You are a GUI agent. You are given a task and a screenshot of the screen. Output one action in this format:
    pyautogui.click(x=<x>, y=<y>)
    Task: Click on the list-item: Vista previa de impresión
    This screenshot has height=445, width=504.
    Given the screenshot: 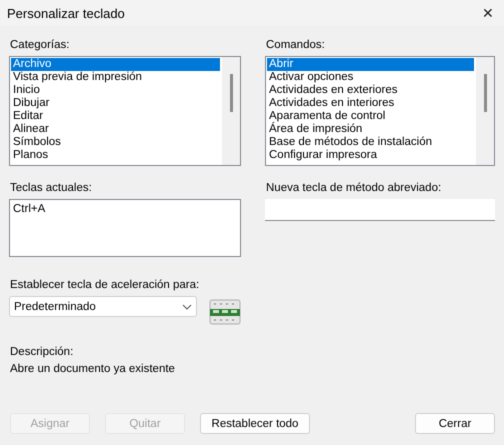 What is the action you would take?
    pyautogui.click(x=115, y=77)
    